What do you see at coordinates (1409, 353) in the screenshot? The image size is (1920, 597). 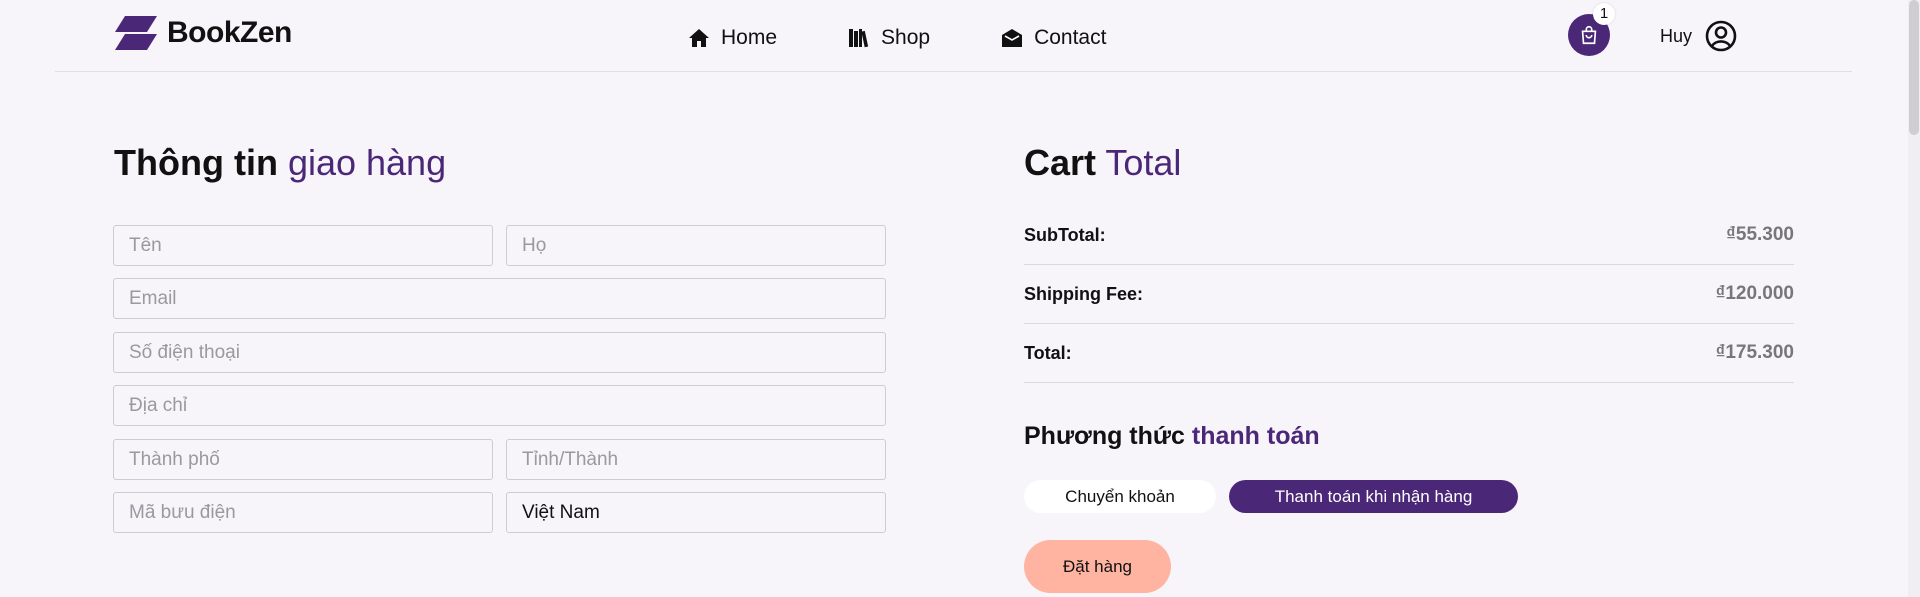 I see `total-row: Total: ₫175.300` at bounding box center [1409, 353].